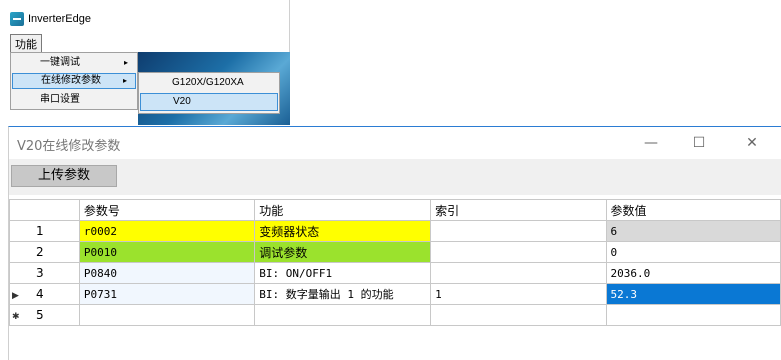 This screenshot has height=360, width=781. I want to click on param-no-cell: P0731, so click(167, 294).